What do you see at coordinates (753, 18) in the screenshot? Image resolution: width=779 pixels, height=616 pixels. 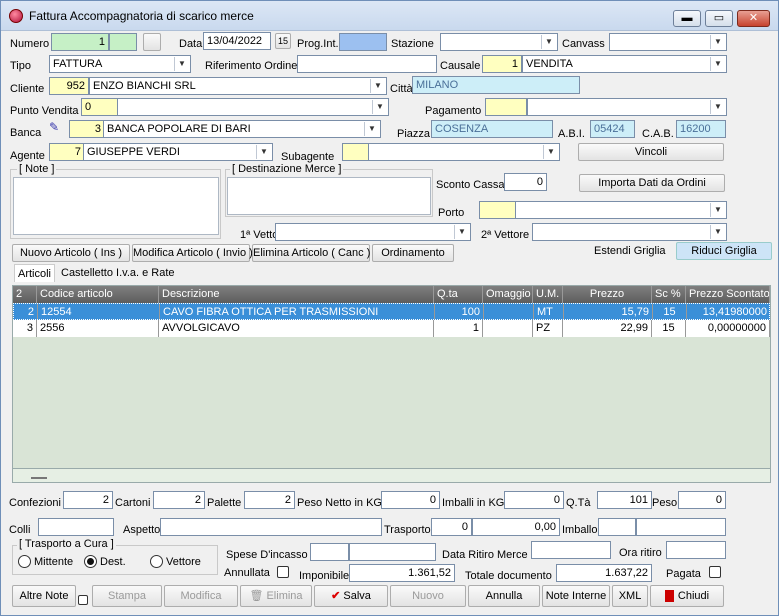 I see `close-button: ✕` at bounding box center [753, 18].